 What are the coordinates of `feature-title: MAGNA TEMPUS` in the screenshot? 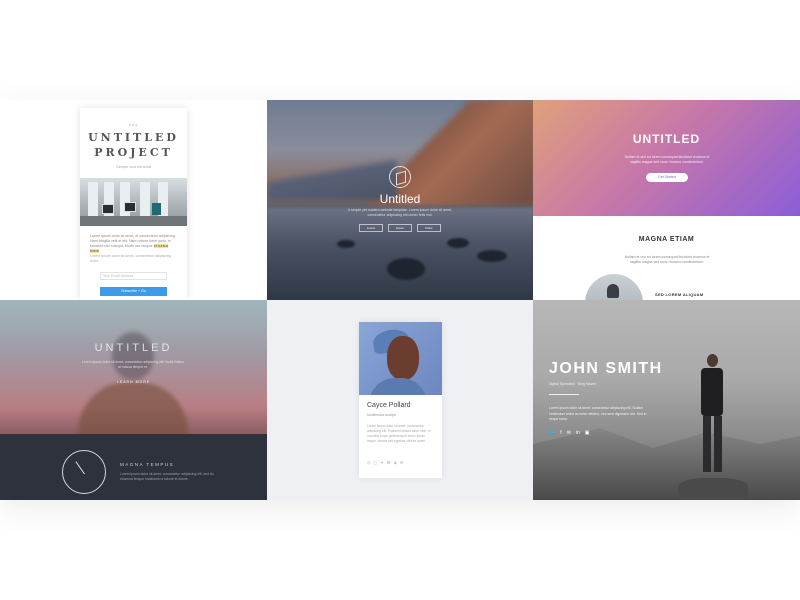 It's located at (147, 464).